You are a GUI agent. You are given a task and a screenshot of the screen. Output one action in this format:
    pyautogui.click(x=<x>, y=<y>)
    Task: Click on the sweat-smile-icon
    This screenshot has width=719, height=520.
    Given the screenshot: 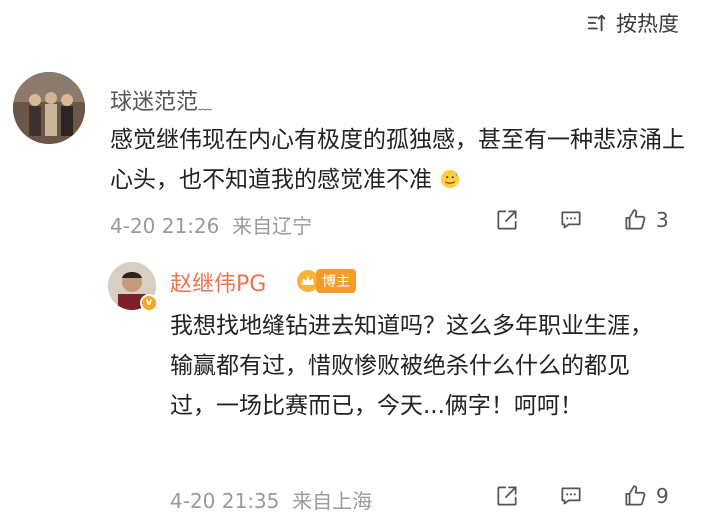 What is the action you would take?
    pyautogui.click(x=450, y=179)
    